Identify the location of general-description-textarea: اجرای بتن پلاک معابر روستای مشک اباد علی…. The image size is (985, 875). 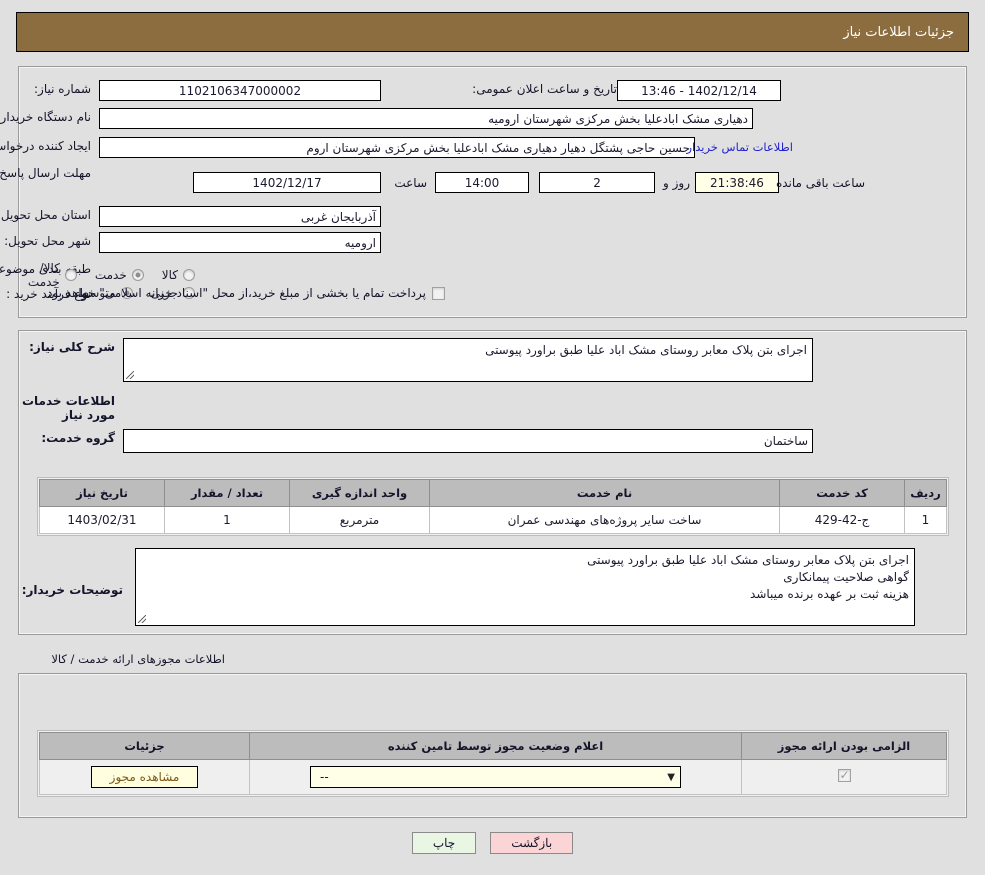
(468, 360).